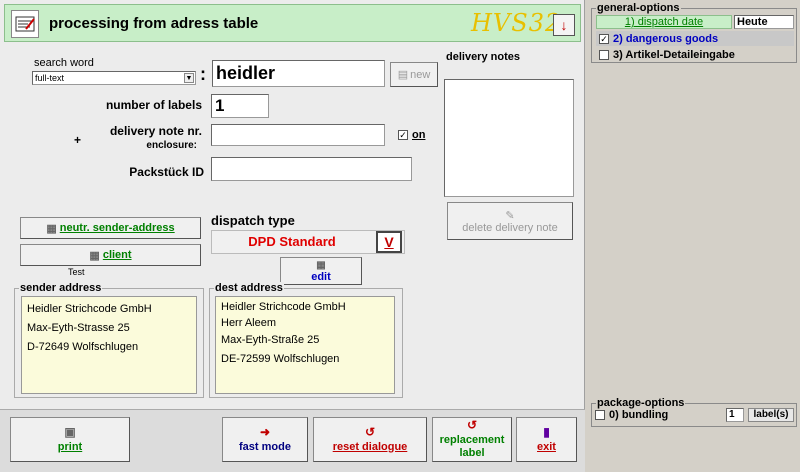  I want to click on client-label: client, so click(117, 255).